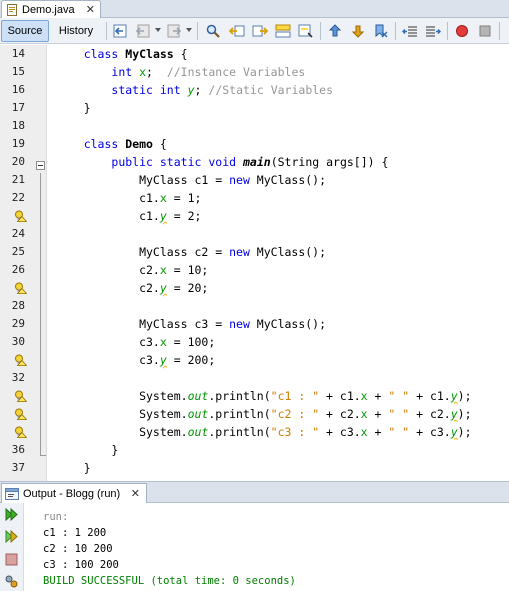  What do you see at coordinates (410, 31) in the screenshot?
I see `shift-left-icon` at bounding box center [410, 31].